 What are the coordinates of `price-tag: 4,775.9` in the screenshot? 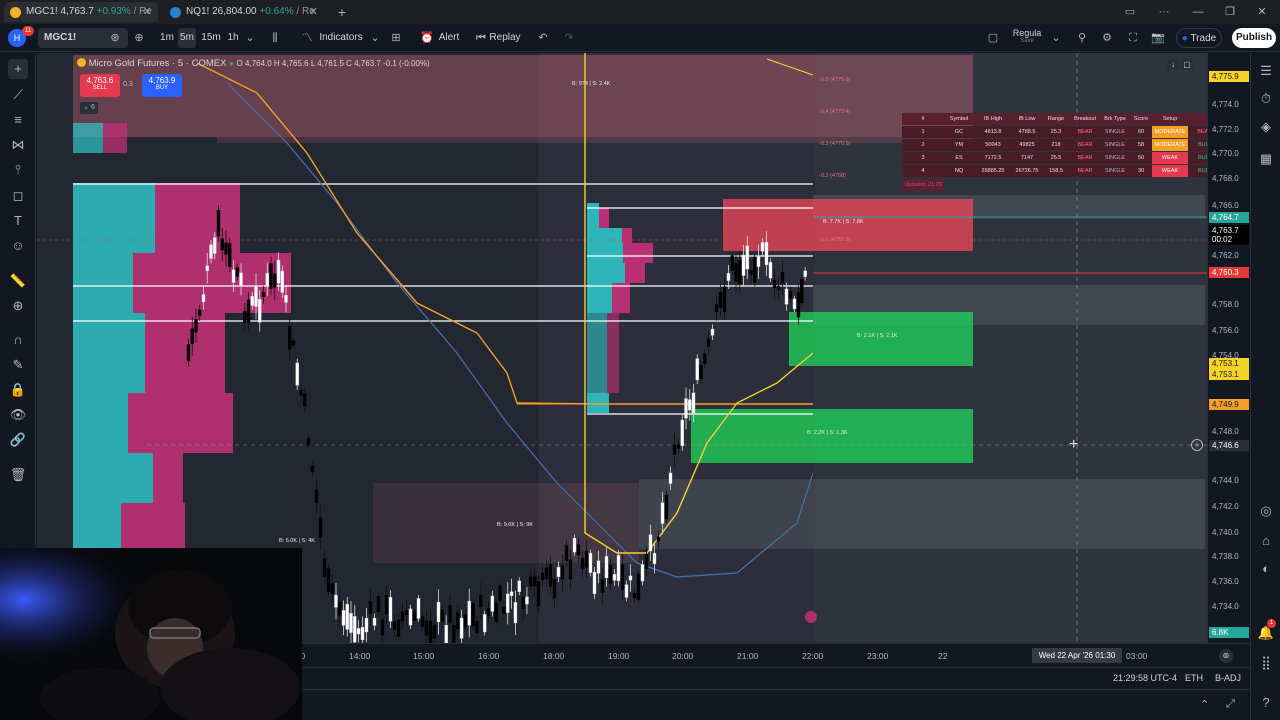 It's located at (1229, 76).